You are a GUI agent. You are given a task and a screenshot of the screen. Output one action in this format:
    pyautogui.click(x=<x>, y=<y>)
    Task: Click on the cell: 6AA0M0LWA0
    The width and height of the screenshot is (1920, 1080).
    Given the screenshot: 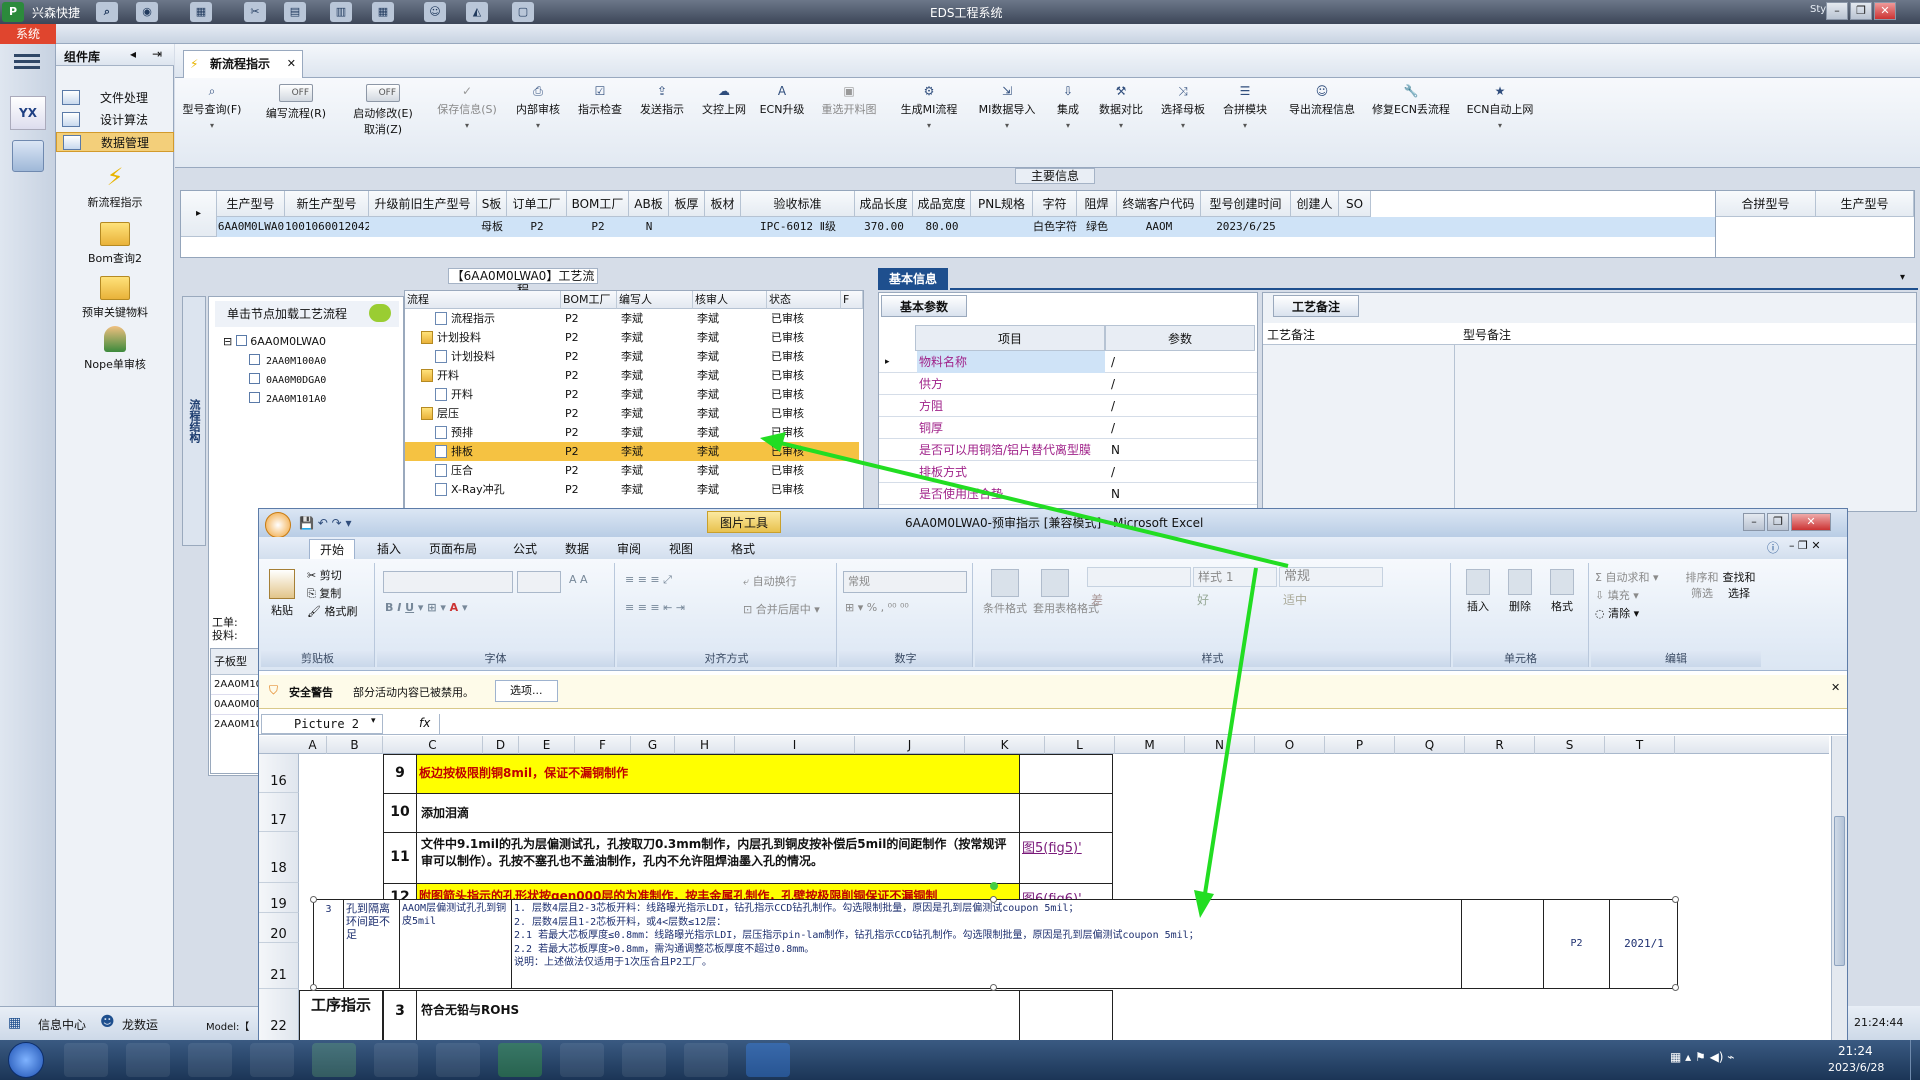 What is the action you would take?
    pyautogui.click(x=251, y=227)
    